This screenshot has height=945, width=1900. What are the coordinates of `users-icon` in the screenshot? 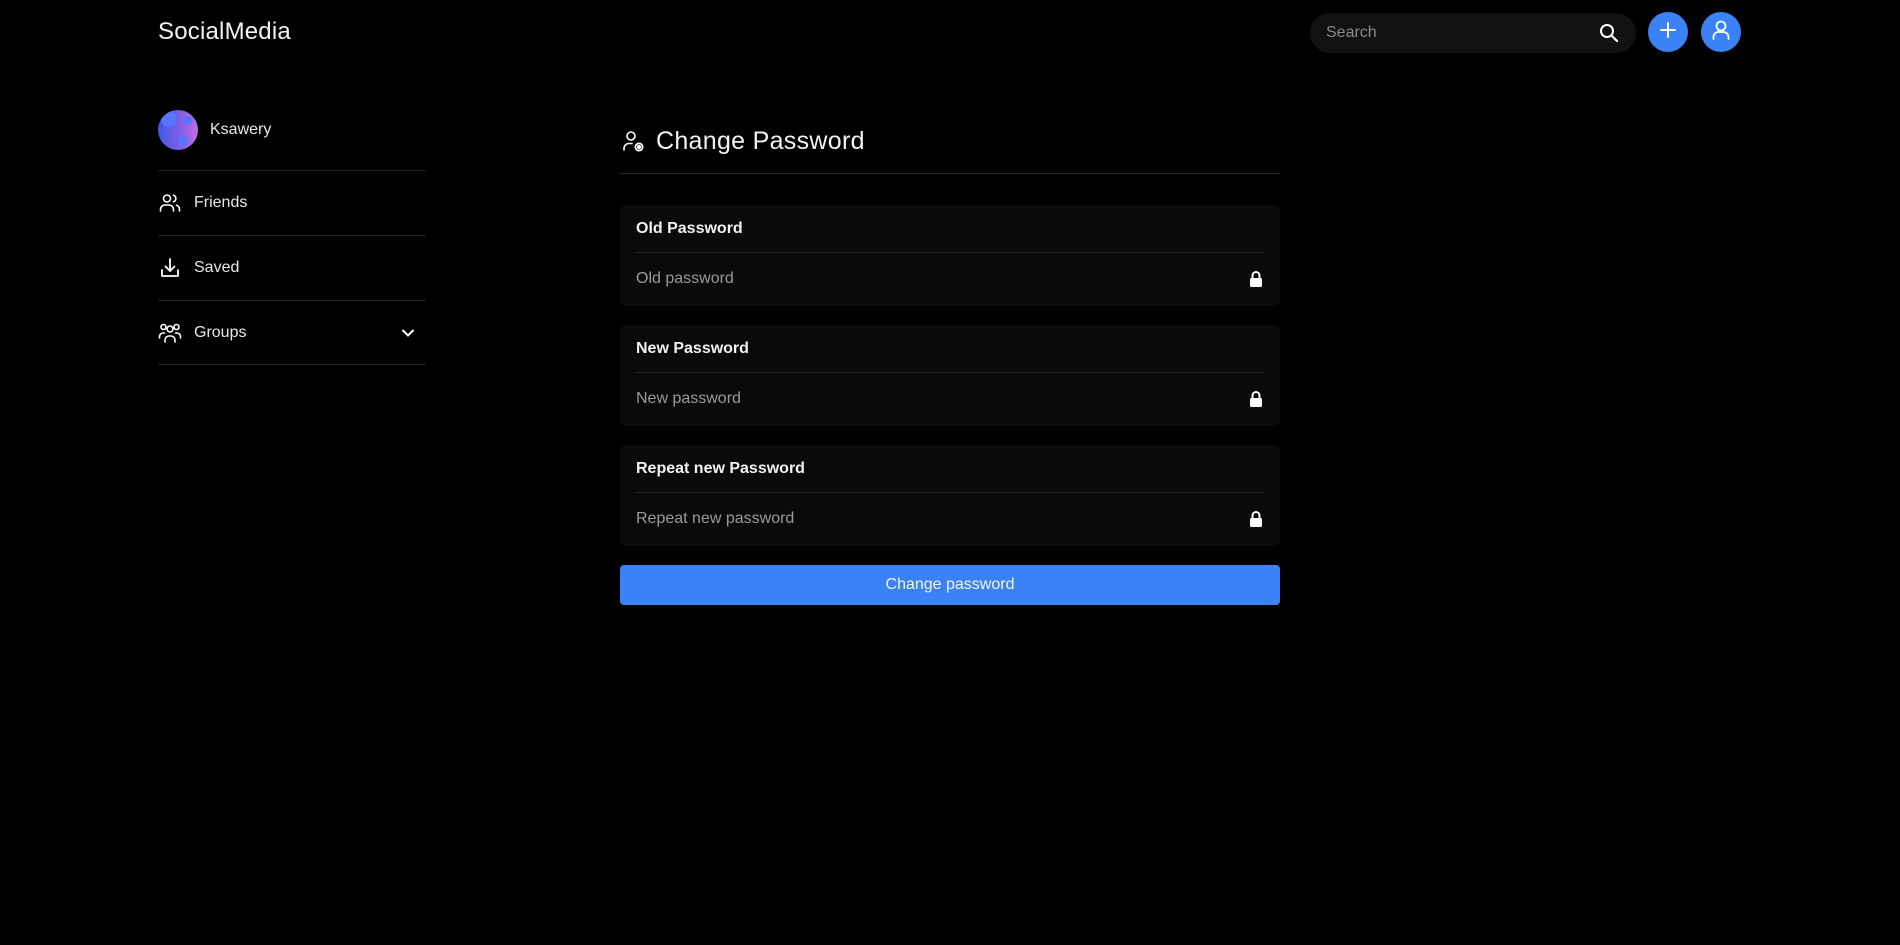 It's located at (170, 203).